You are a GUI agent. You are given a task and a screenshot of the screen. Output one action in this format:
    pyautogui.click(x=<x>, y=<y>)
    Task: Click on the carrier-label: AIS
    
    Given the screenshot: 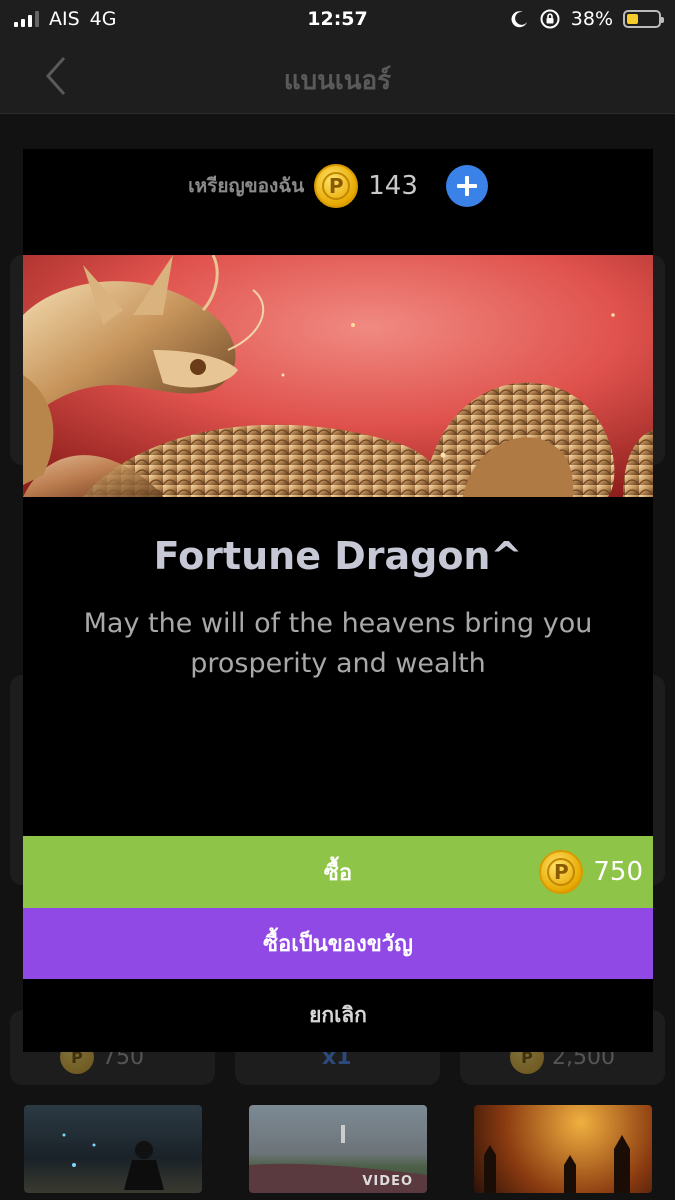 What is the action you would take?
    pyautogui.click(x=64, y=19)
    